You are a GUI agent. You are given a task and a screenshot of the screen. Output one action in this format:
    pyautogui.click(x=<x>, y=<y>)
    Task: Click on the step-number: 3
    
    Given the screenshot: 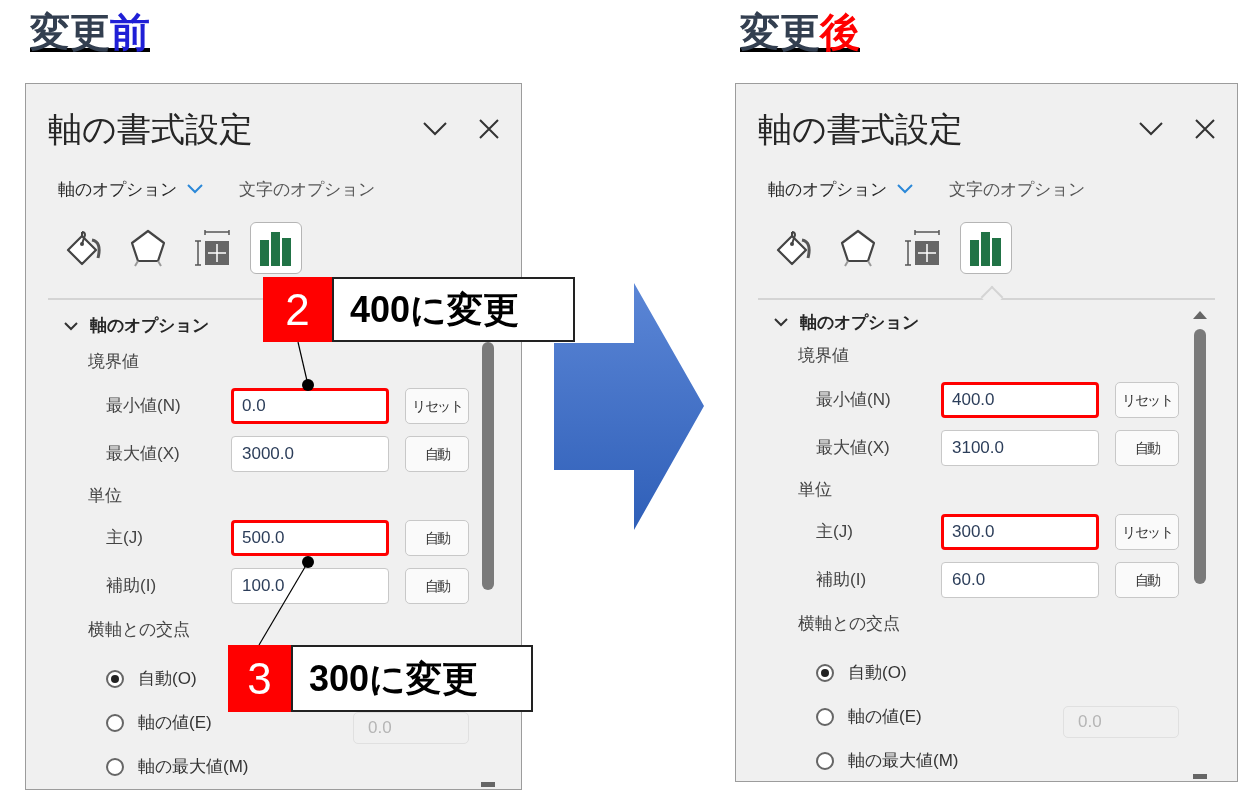 What is the action you would take?
    pyautogui.click(x=259, y=678)
    